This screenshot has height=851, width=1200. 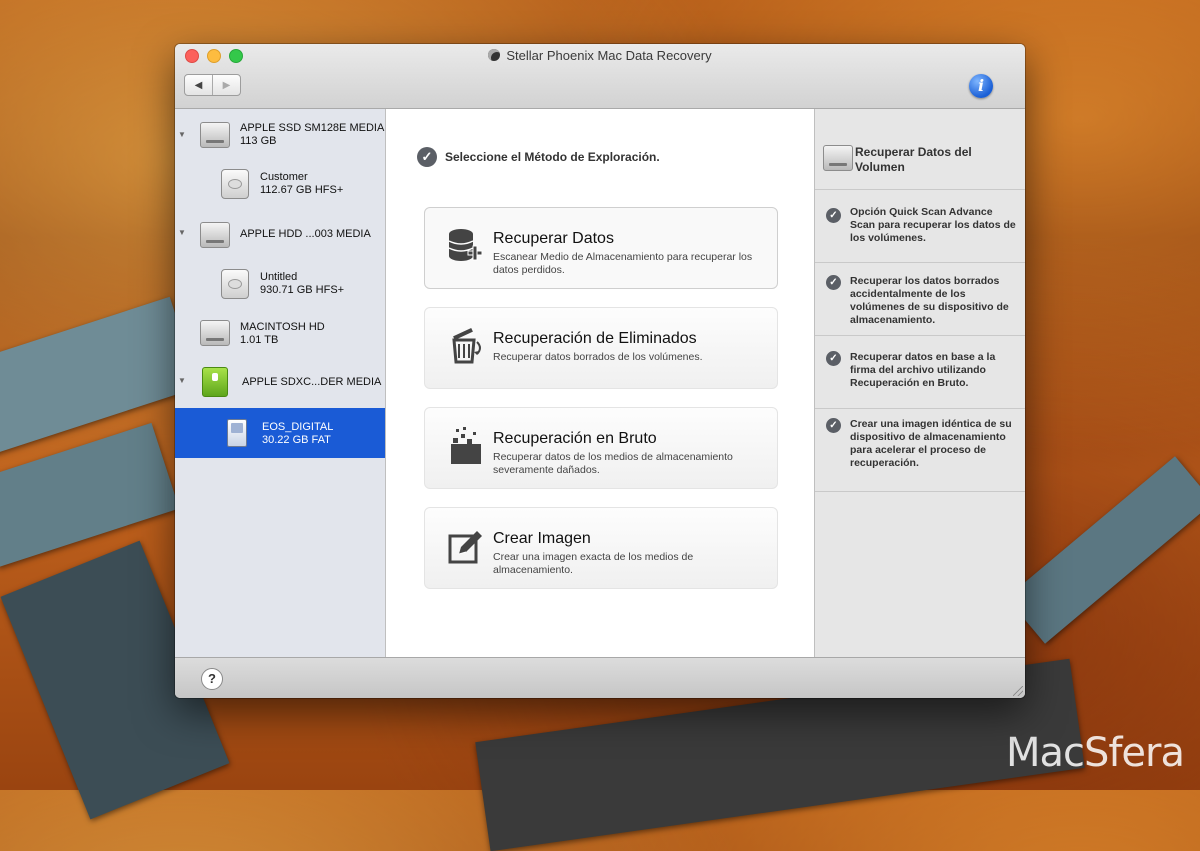 I want to click on drive-name: APPLE SSD SM128E MEDIA, so click(x=312, y=128).